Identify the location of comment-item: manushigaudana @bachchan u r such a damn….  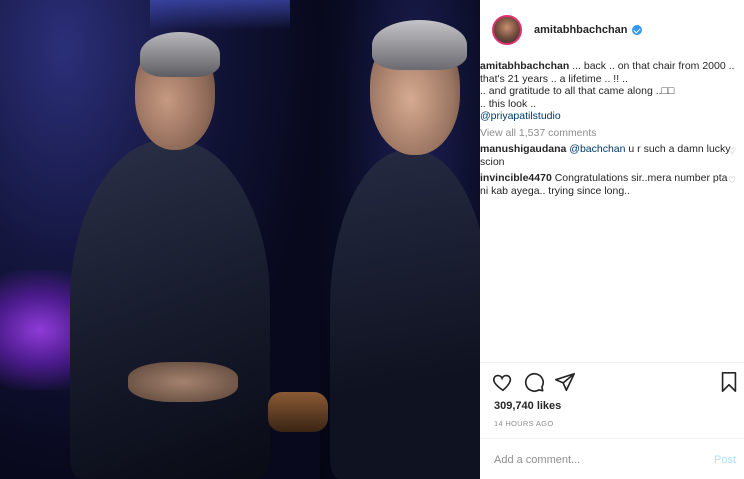
(608, 155).